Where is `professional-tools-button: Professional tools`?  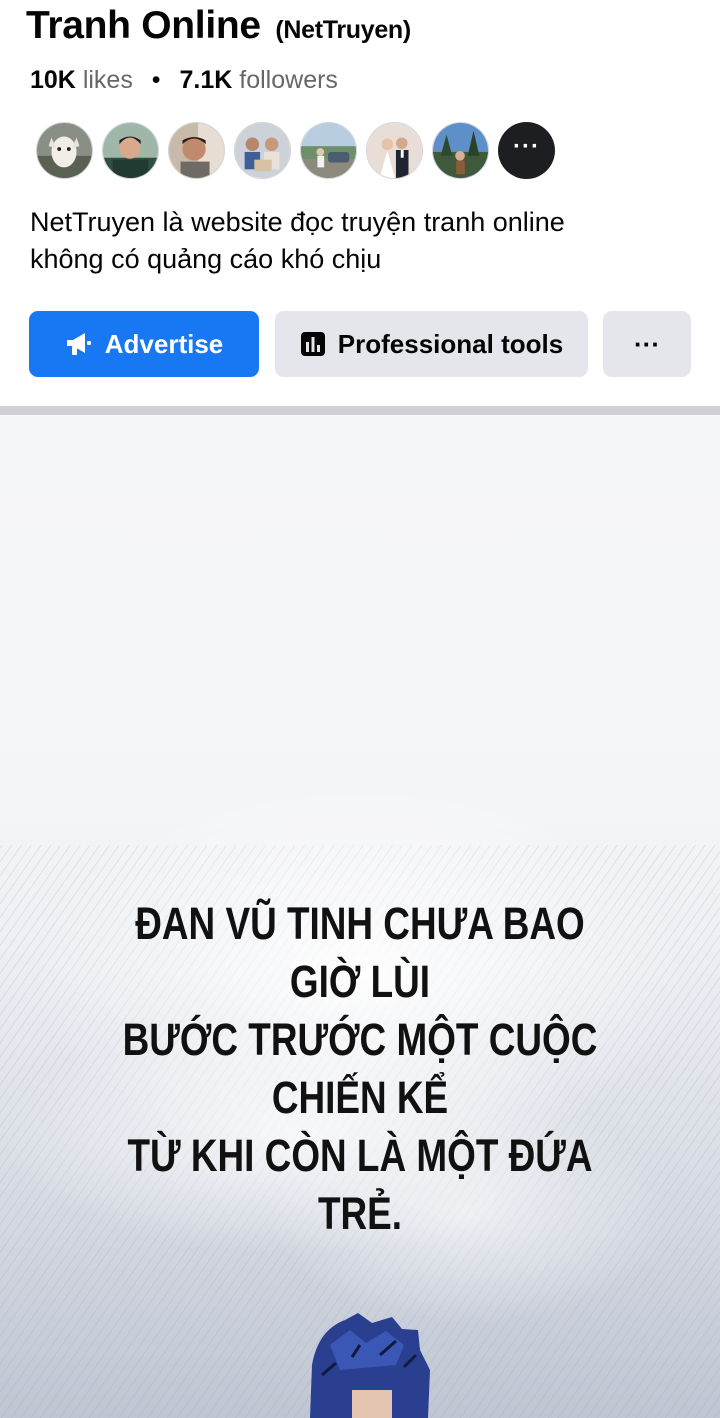 professional-tools-button: Professional tools is located at coordinates (431, 344).